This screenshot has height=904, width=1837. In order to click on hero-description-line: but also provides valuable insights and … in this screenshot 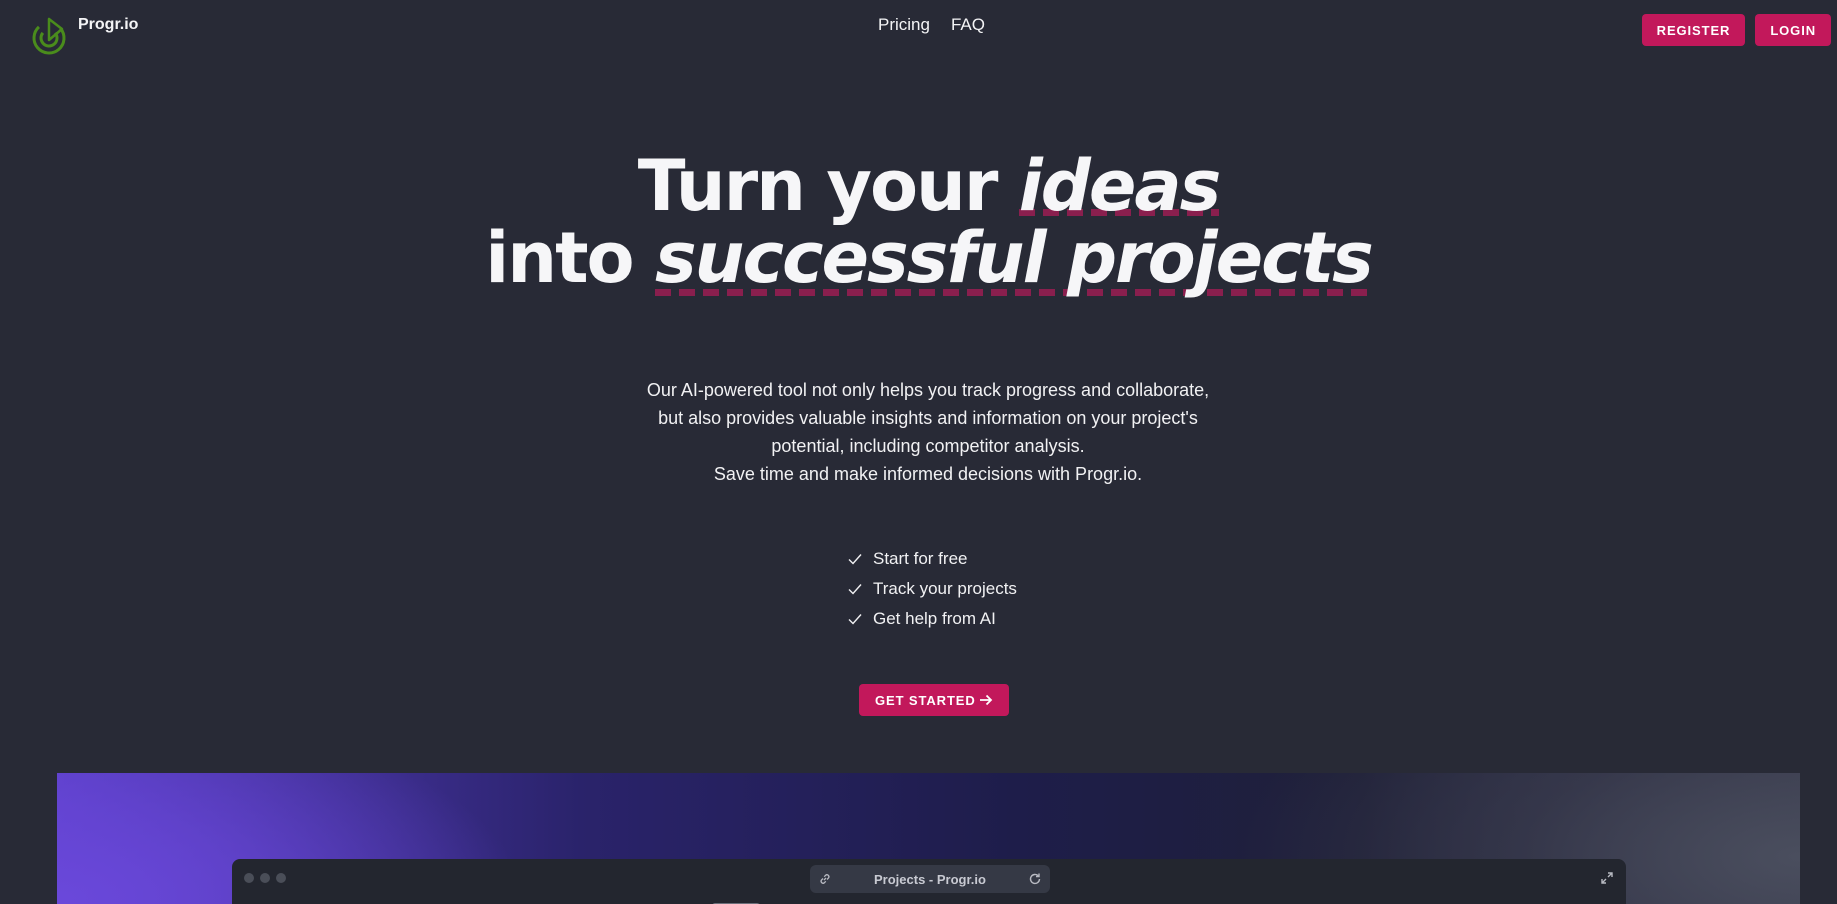, I will do `click(928, 418)`.